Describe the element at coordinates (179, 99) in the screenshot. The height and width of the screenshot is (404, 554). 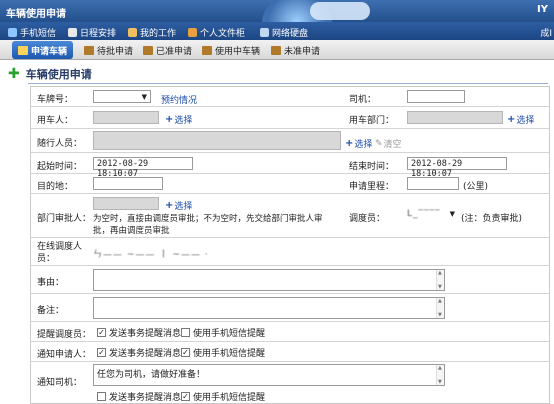
I see `reservation-link: 预约情况` at that location.